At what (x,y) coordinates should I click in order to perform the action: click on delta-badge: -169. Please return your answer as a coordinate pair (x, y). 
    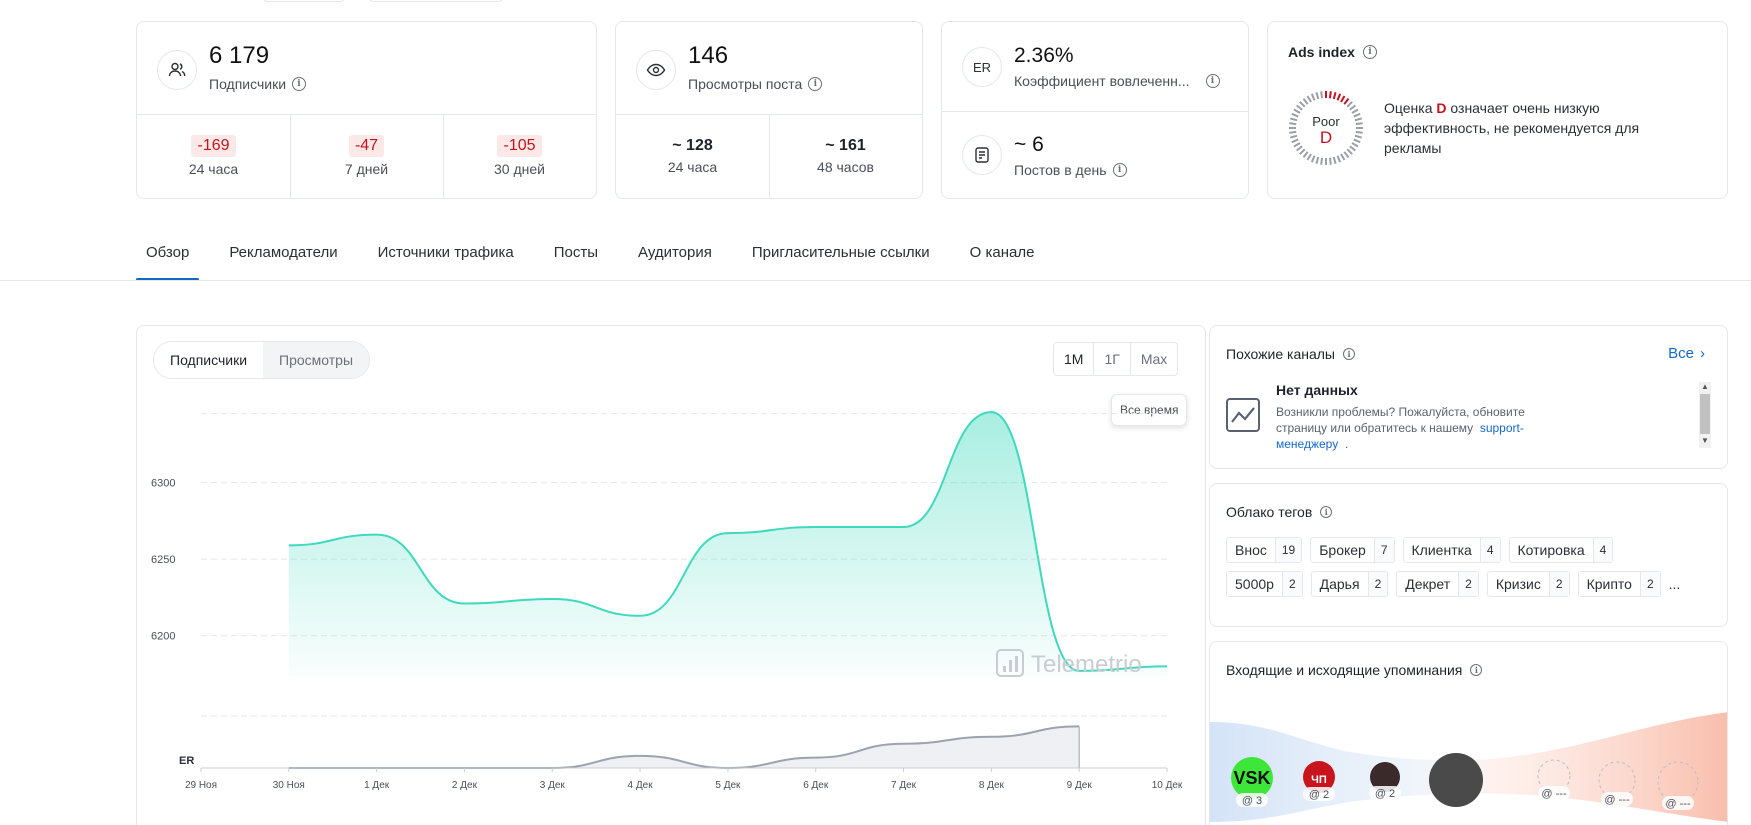
    Looking at the image, I should click on (213, 146).